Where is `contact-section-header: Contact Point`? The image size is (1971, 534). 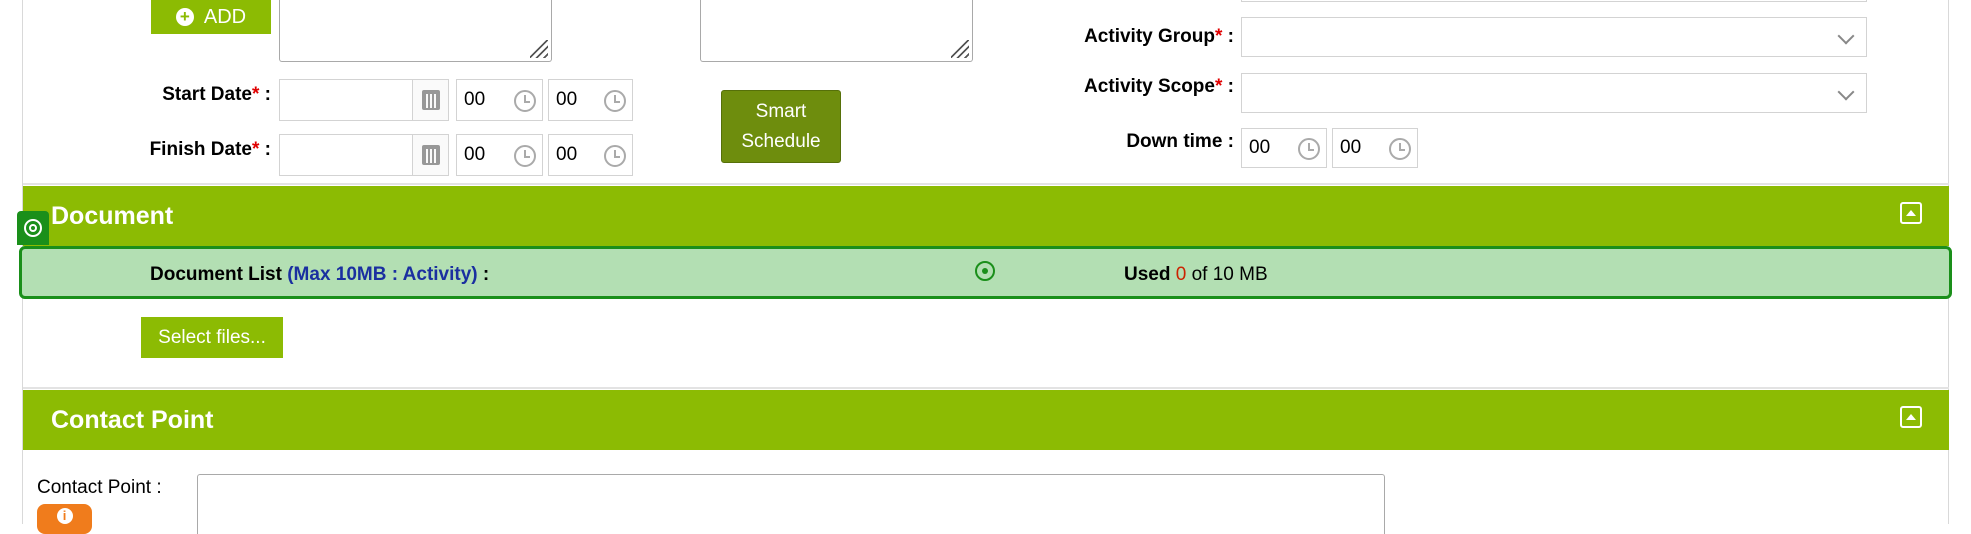
contact-section-header: Contact Point is located at coordinates (986, 420).